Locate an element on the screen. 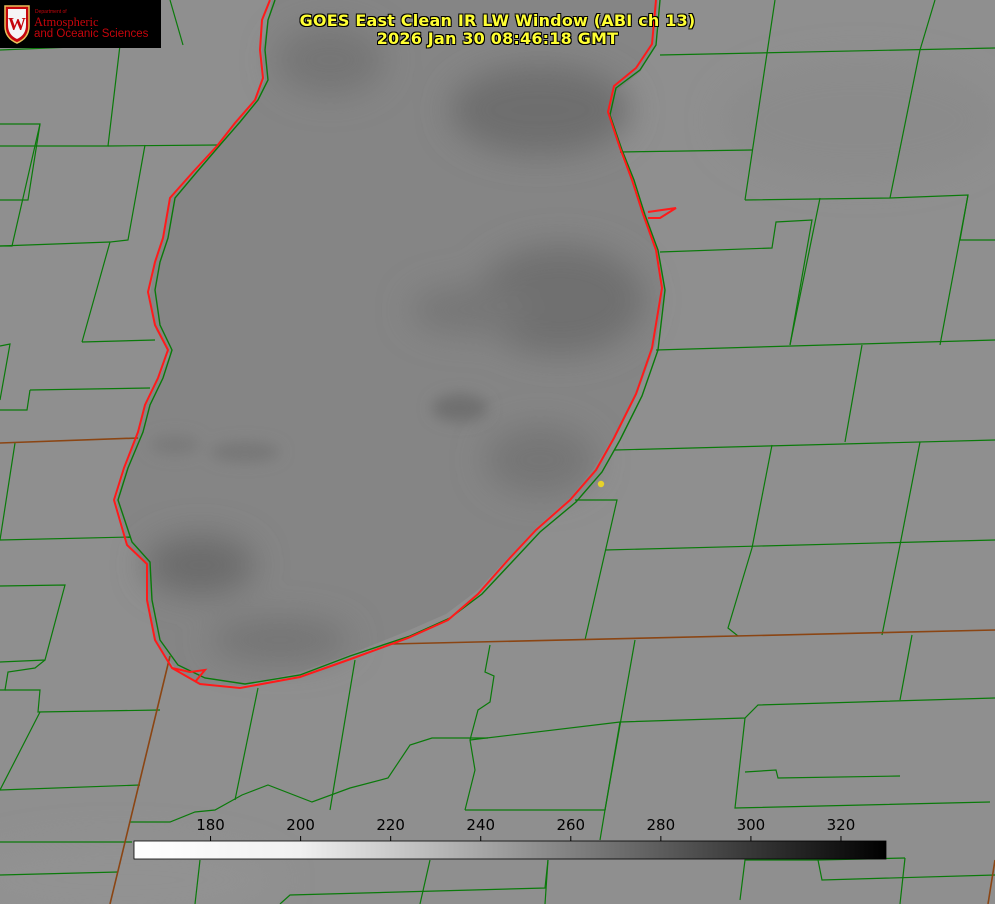 Image resolution: width=995 pixels, height=904 pixels. station-marker is located at coordinates (601, 484).